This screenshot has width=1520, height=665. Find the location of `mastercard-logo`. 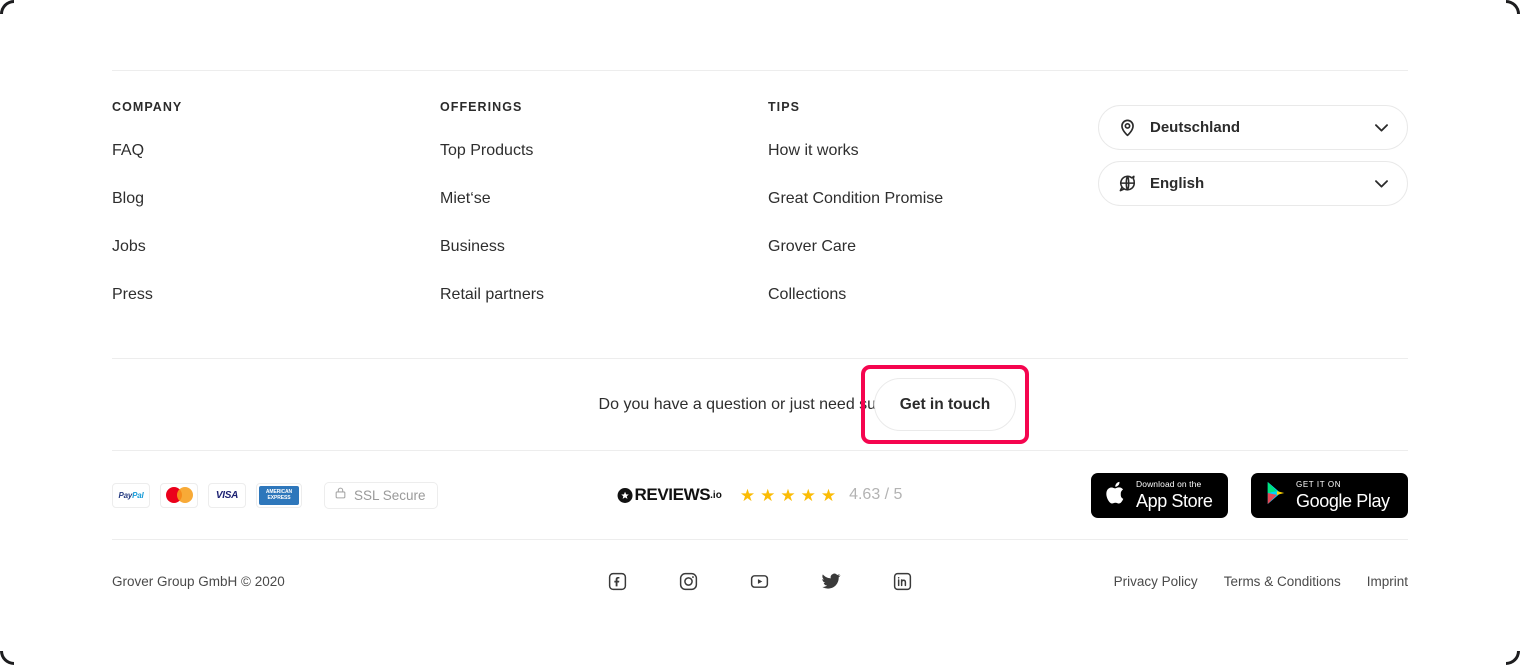

mastercard-logo is located at coordinates (179, 495).